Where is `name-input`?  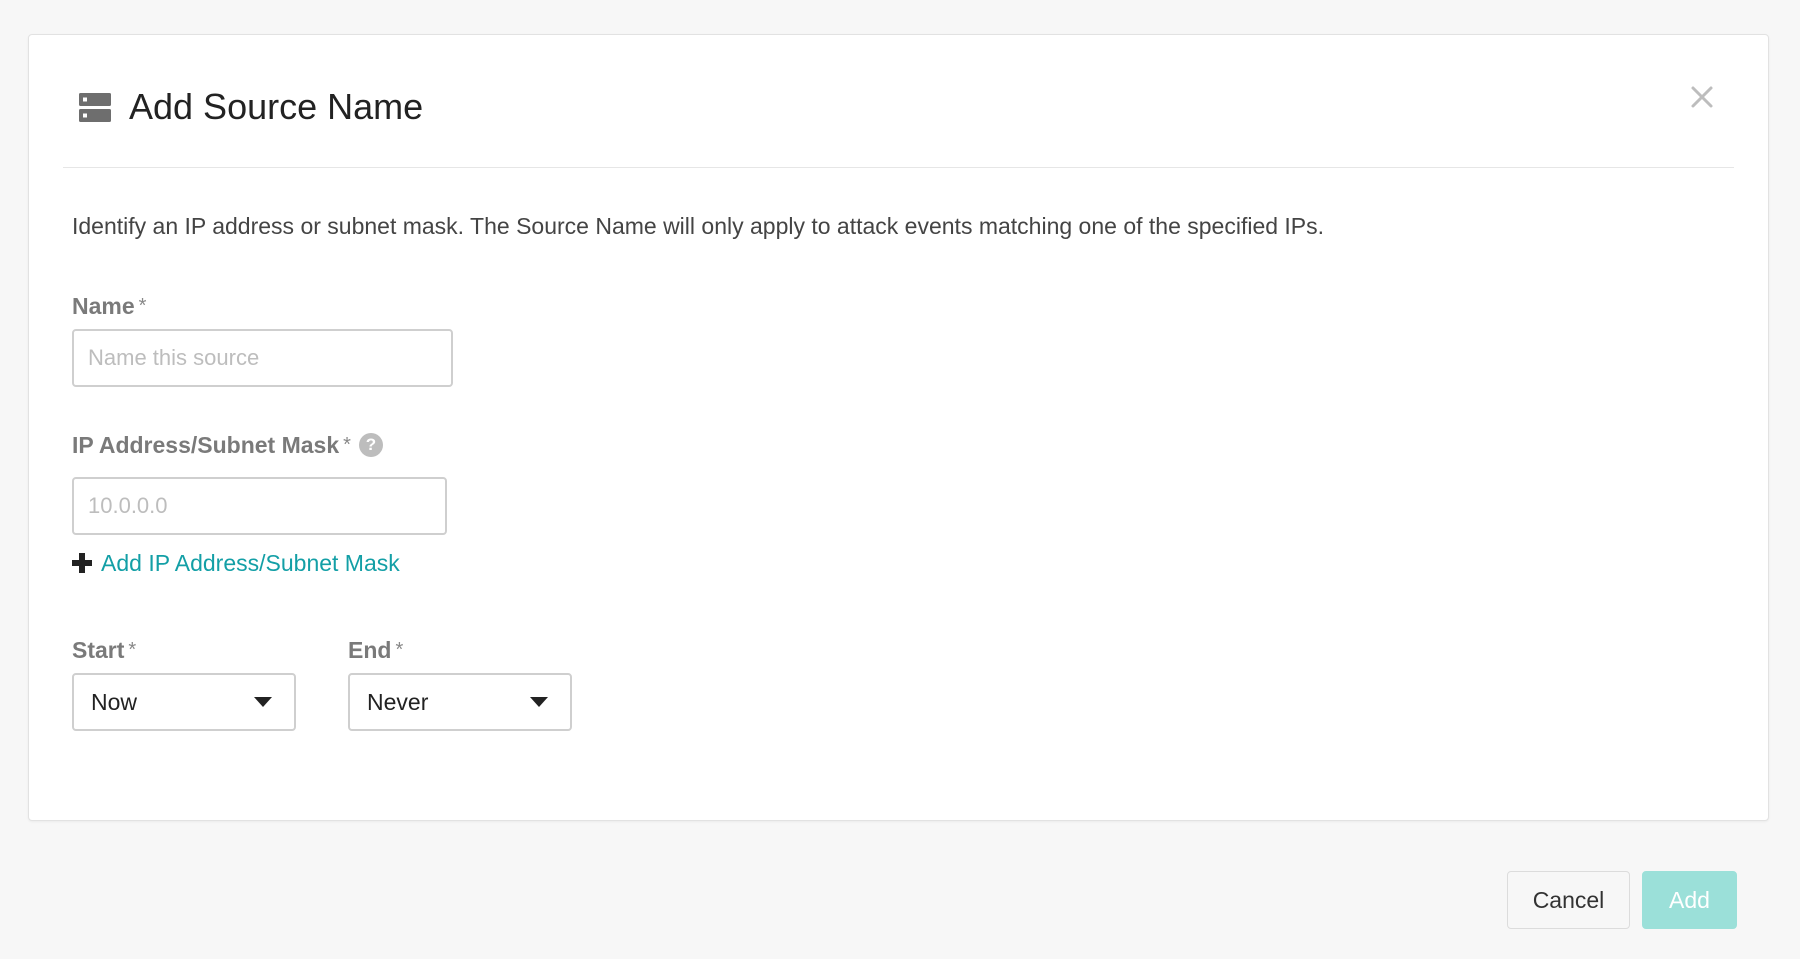
name-input is located at coordinates (262, 358).